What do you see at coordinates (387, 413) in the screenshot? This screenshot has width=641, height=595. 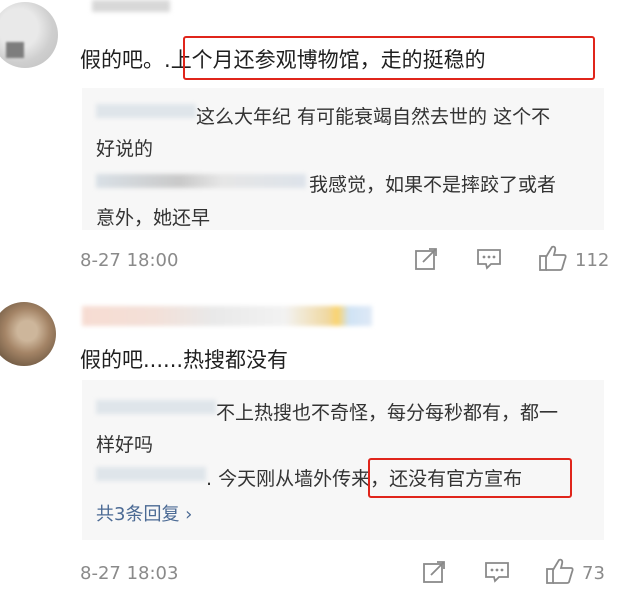 I see `reply-text: 不上热搜也不奇怪，每分每秒都有，都一` at bounding box center [387, 413].